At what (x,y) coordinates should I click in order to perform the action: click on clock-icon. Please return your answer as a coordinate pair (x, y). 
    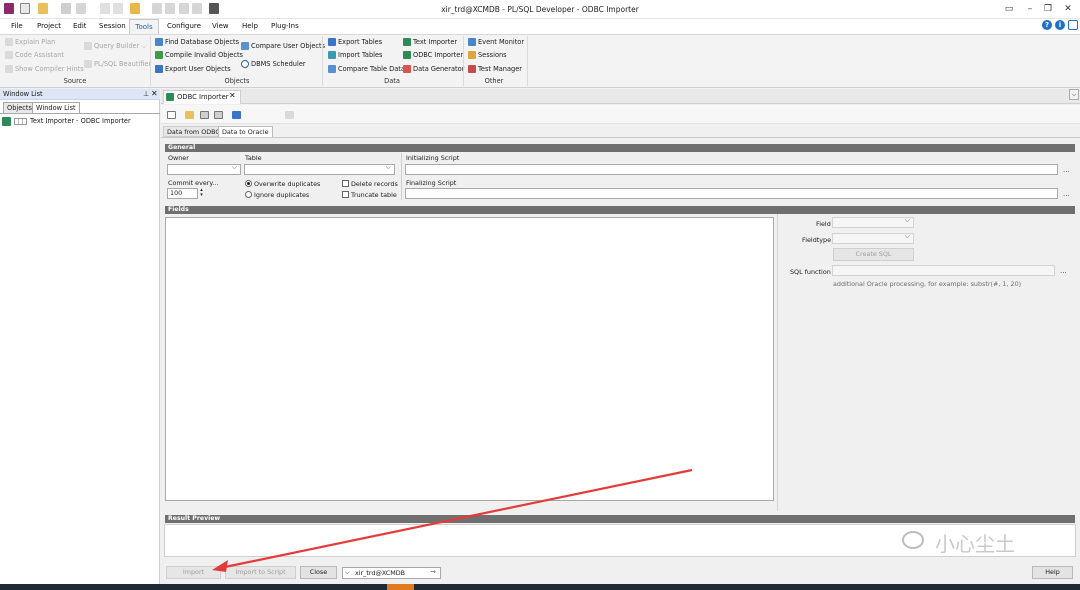
    Looking at the image, I should click on (245, 64).